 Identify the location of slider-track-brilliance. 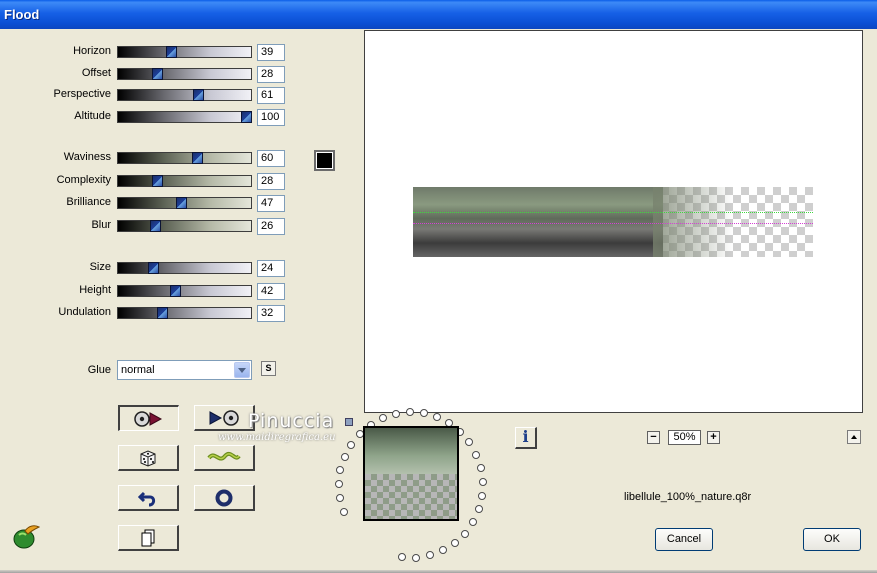
(184, 203).